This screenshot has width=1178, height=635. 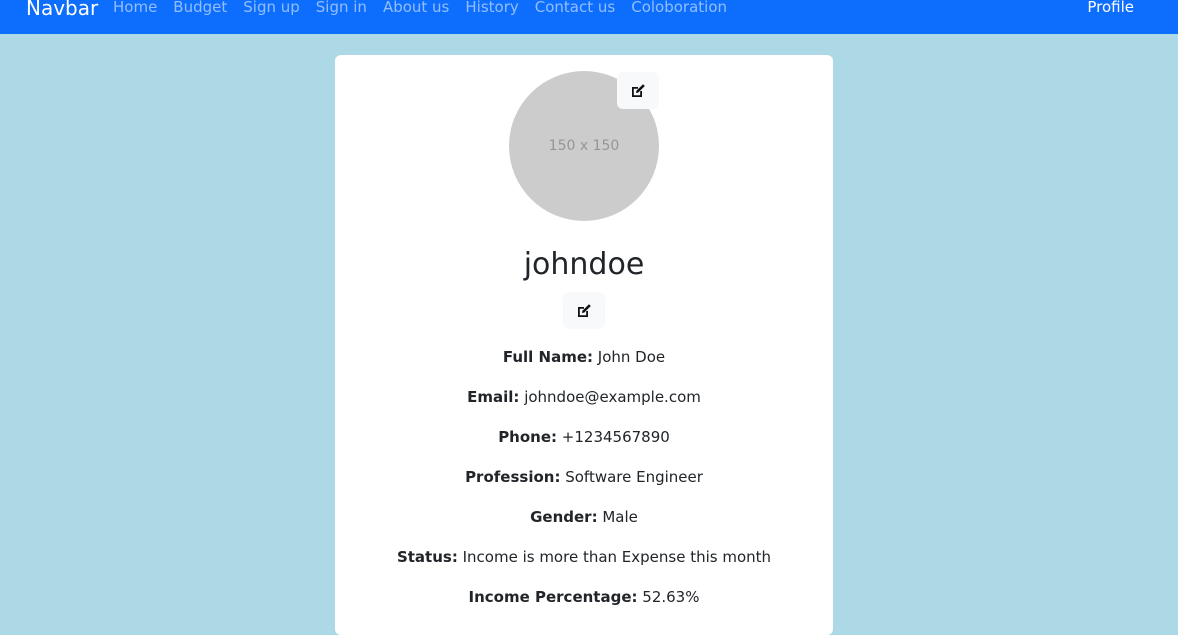 What do you see at coordinates (634, 477) in the screenshot?
I see `profession-value: Software Engineer` at bounding box center [634, 477].